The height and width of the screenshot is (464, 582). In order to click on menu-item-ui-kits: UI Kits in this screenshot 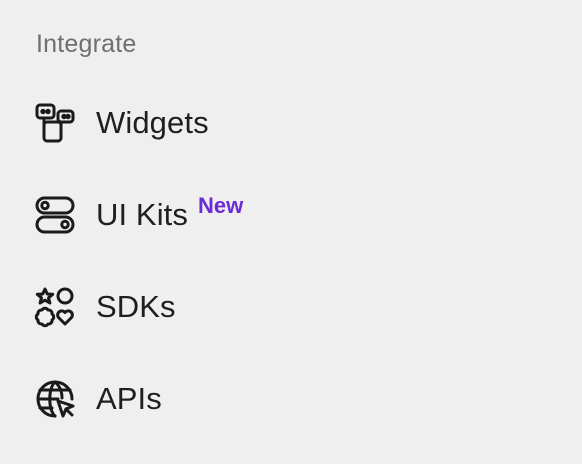, I will do `click(111, 215)`.